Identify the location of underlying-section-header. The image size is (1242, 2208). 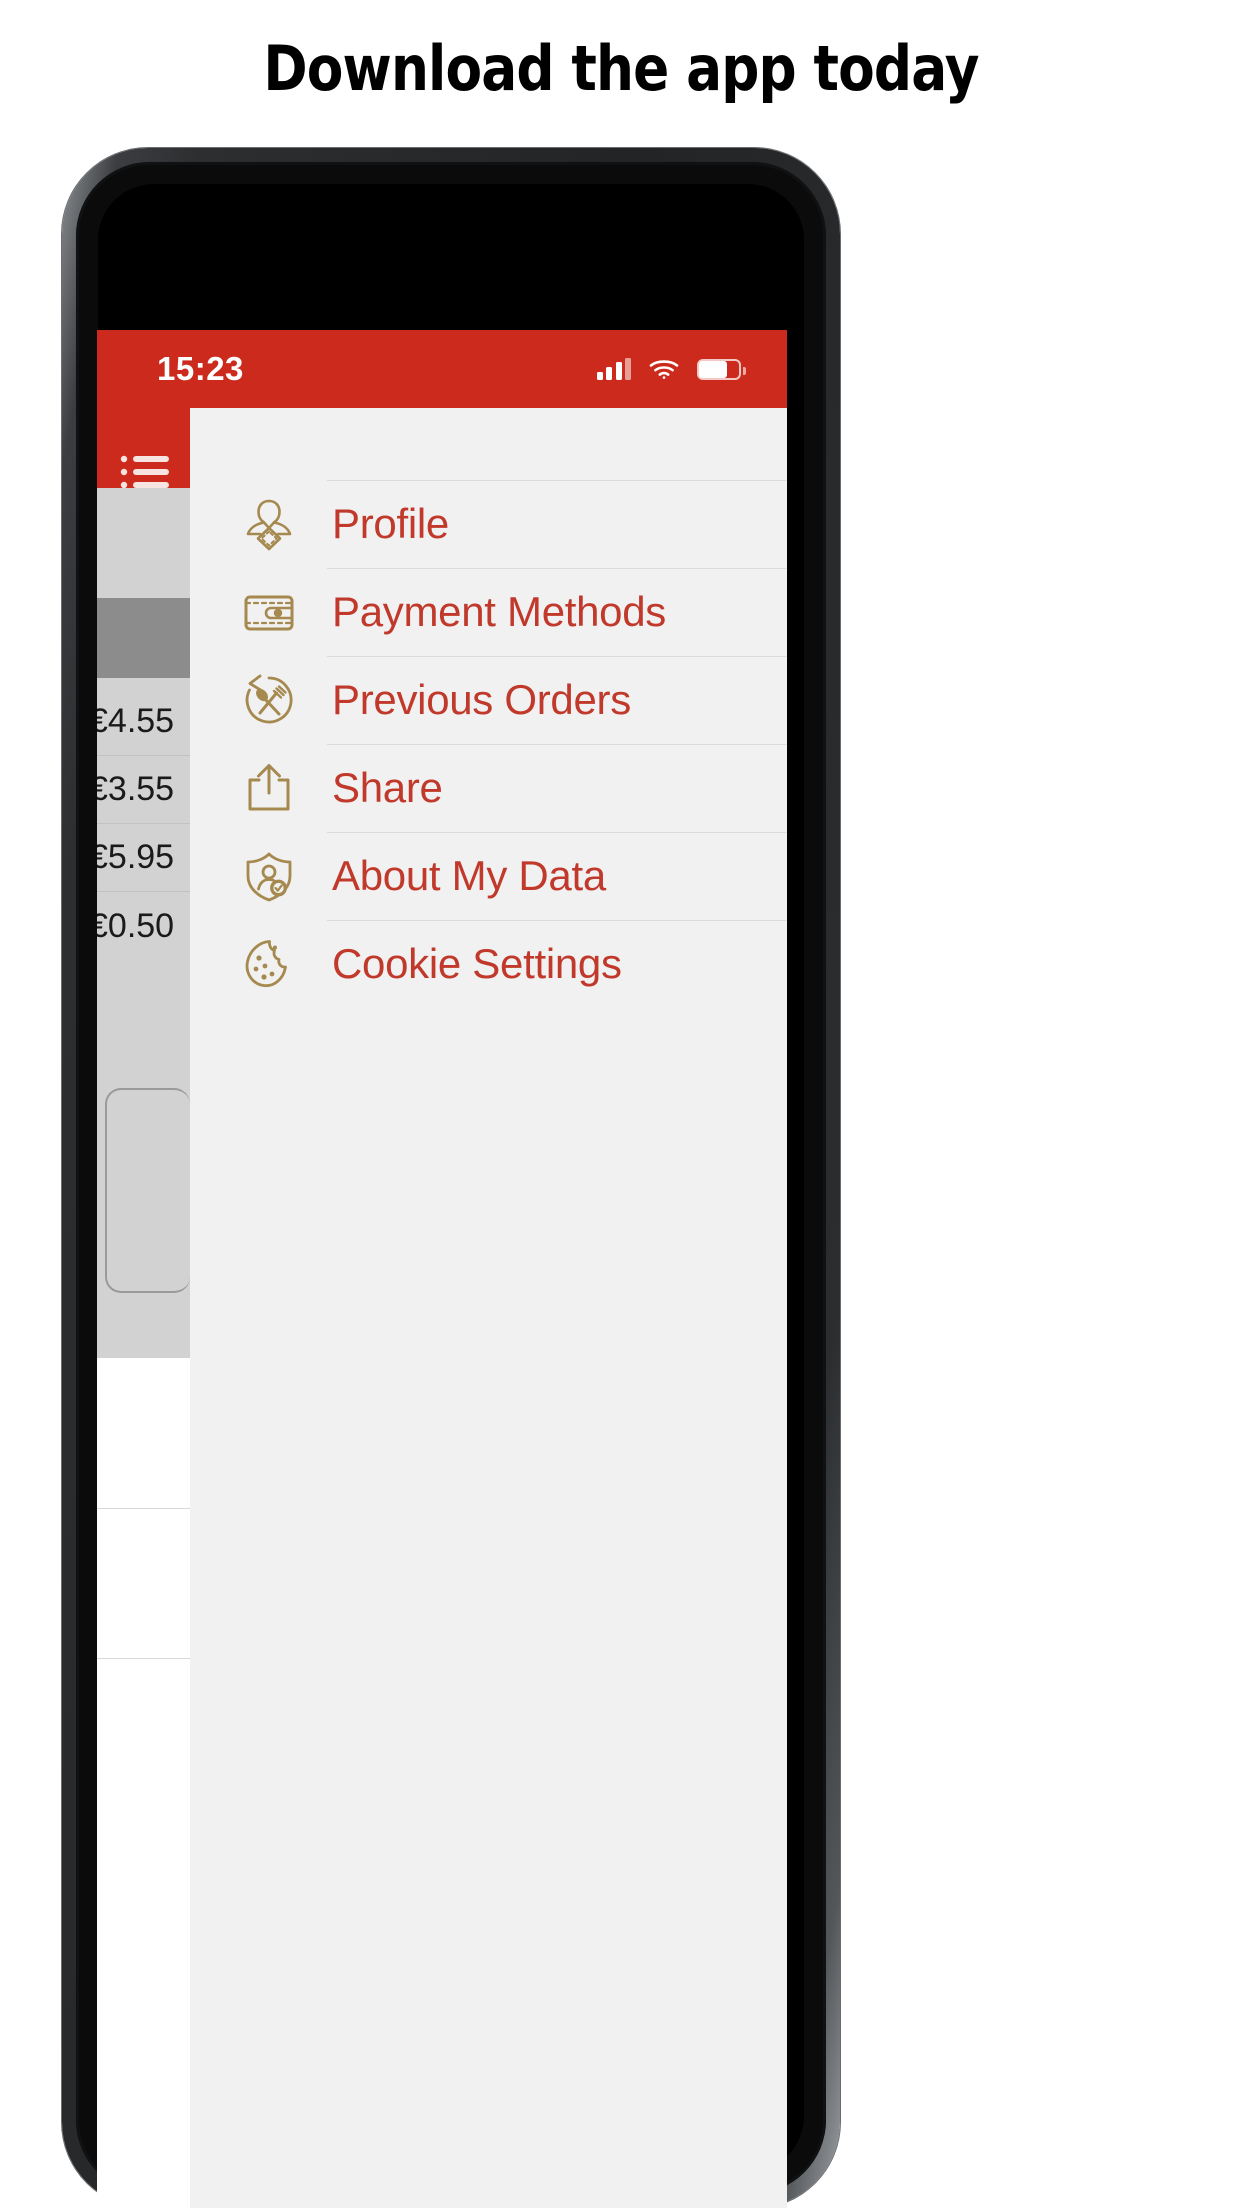
(143, 638).